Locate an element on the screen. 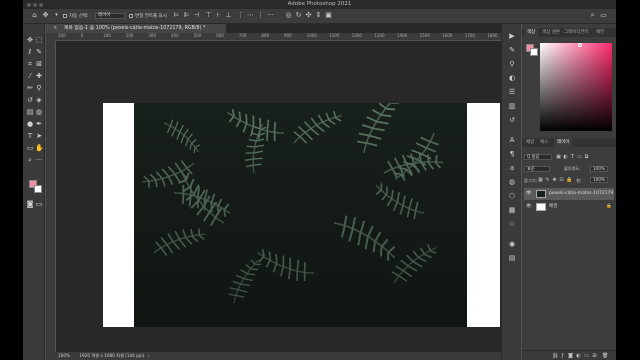 The height and width of the screenshot is (360, 640). clone-stamp-tool-icon: ⚲ is located at coordinates (39, 88).